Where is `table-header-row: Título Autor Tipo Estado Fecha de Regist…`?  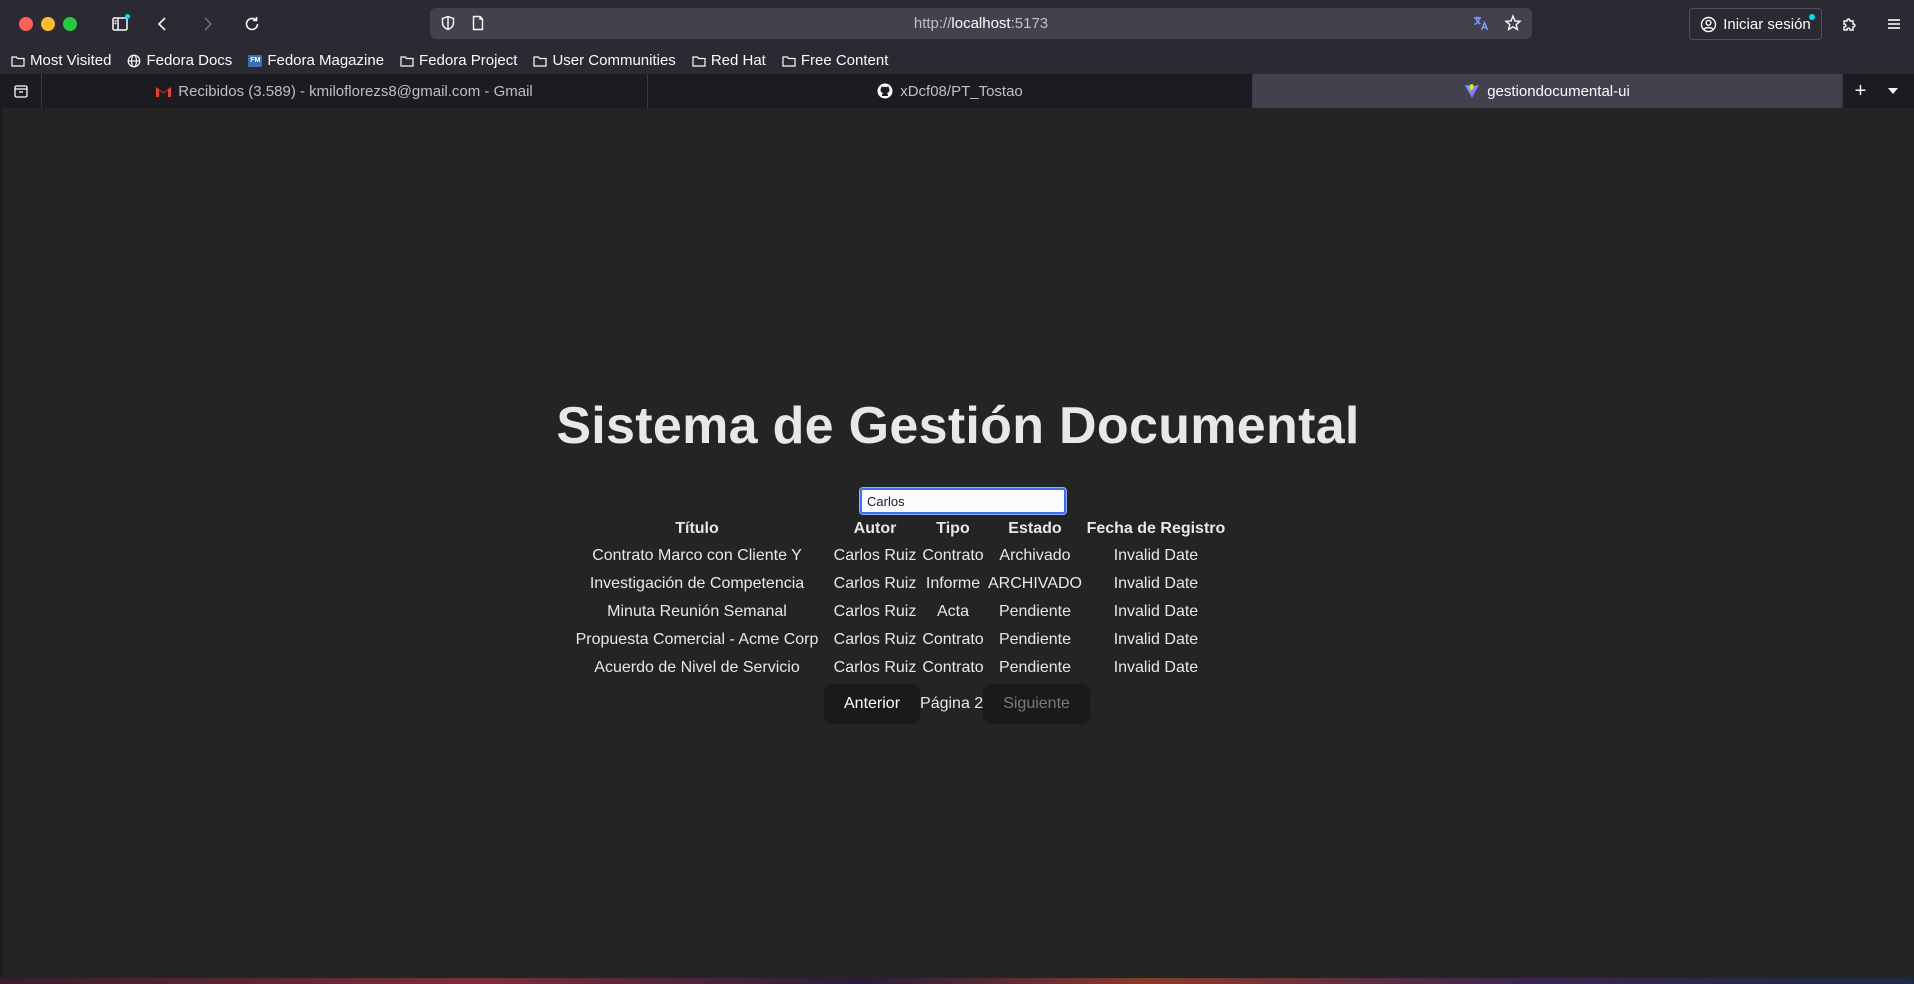 table-header-row: Título Autor Tipo Estado Fecha de Regist… is located at coordinates (896, 529).